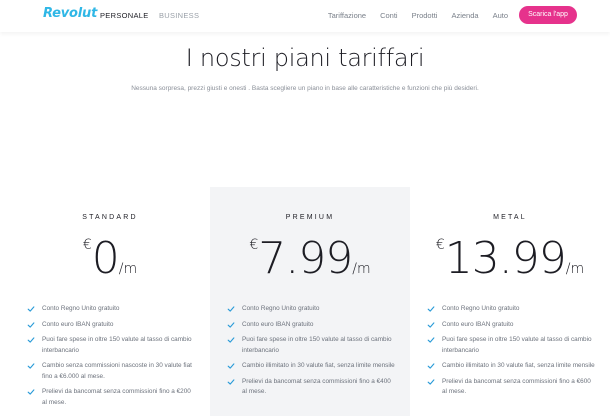  I want to click on plan-name: STANDARD, so click(110, 217).